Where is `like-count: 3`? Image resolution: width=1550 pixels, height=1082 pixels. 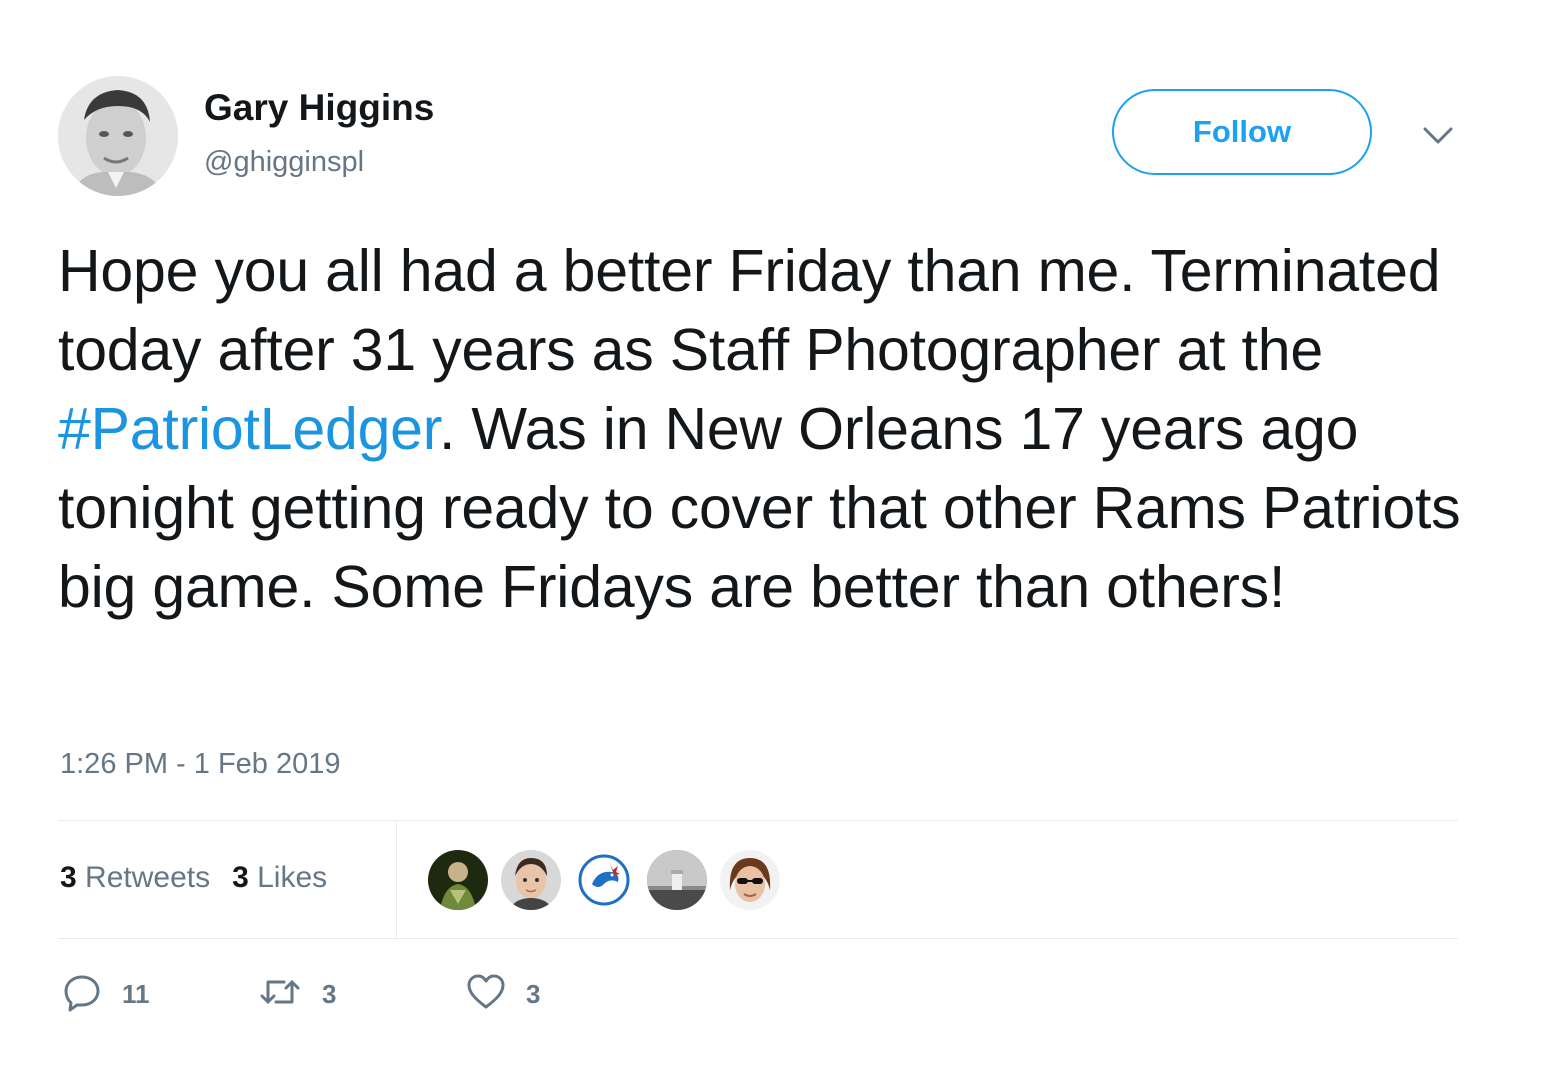
like-count: 3 is located at coordinates (533, 993).